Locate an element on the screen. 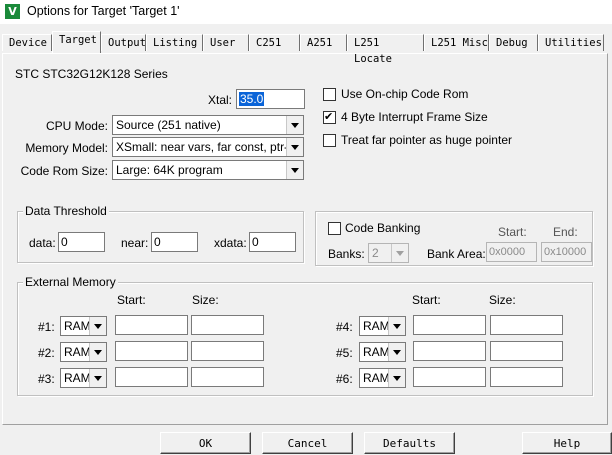 This screenshot has width=612, height=455. near-threshold-input: 0 is located at coordinates (174, 242).